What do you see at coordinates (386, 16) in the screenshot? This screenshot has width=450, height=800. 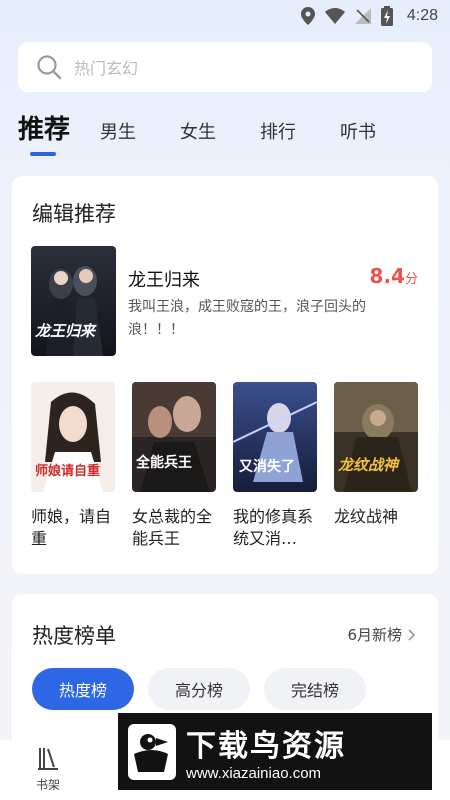 I see `battery-charging-icon` at bounding box center [386, 16].